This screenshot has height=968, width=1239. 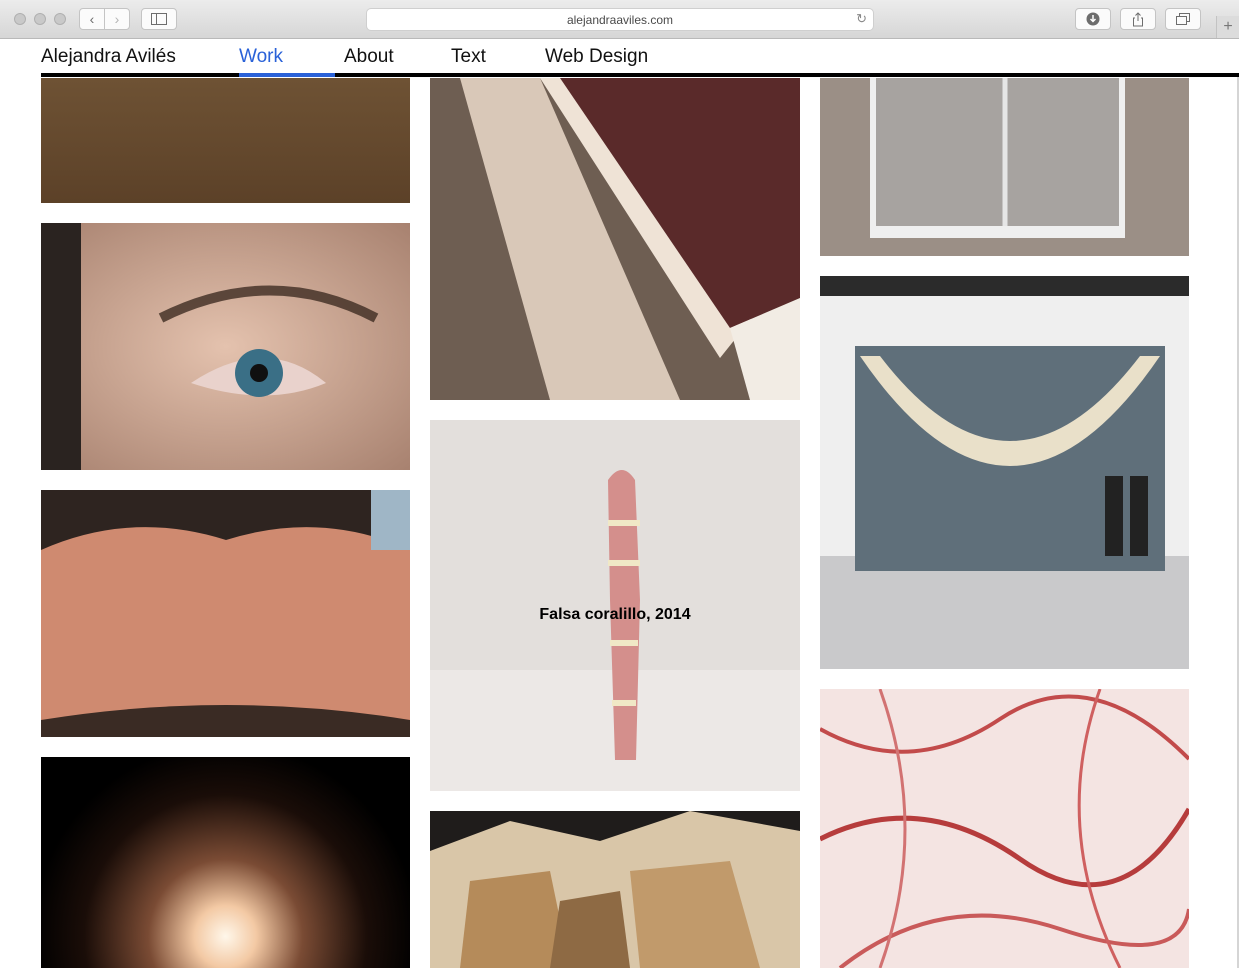 I want to click on gallery-thumb-window, so click(x=1004, y=167).